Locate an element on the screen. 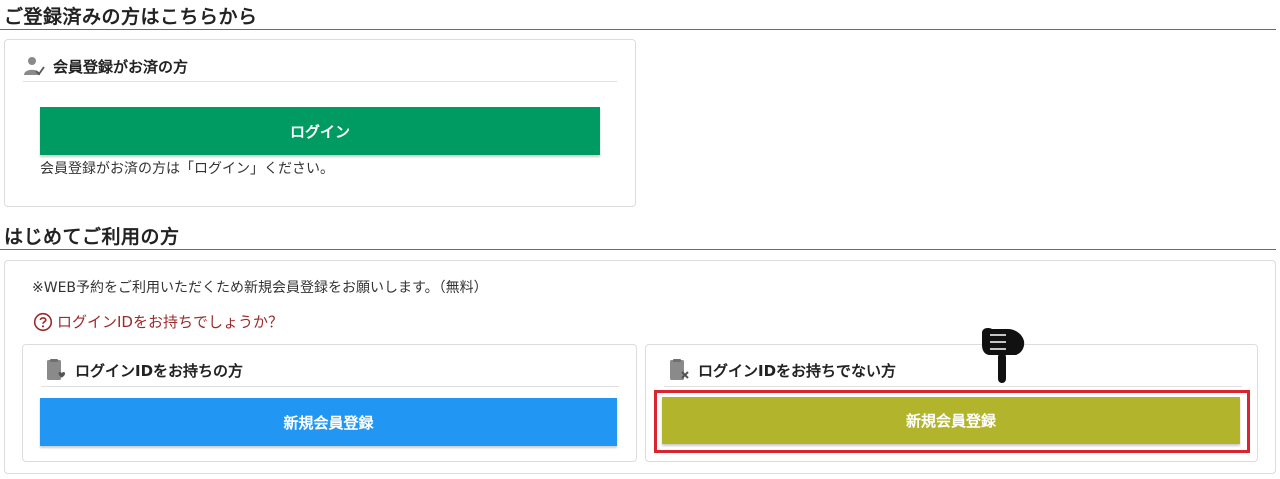 This screenshot has height=479, width=1280. registered-card-title: 会員登録がお済の方 is located at coordinates (121, 66).